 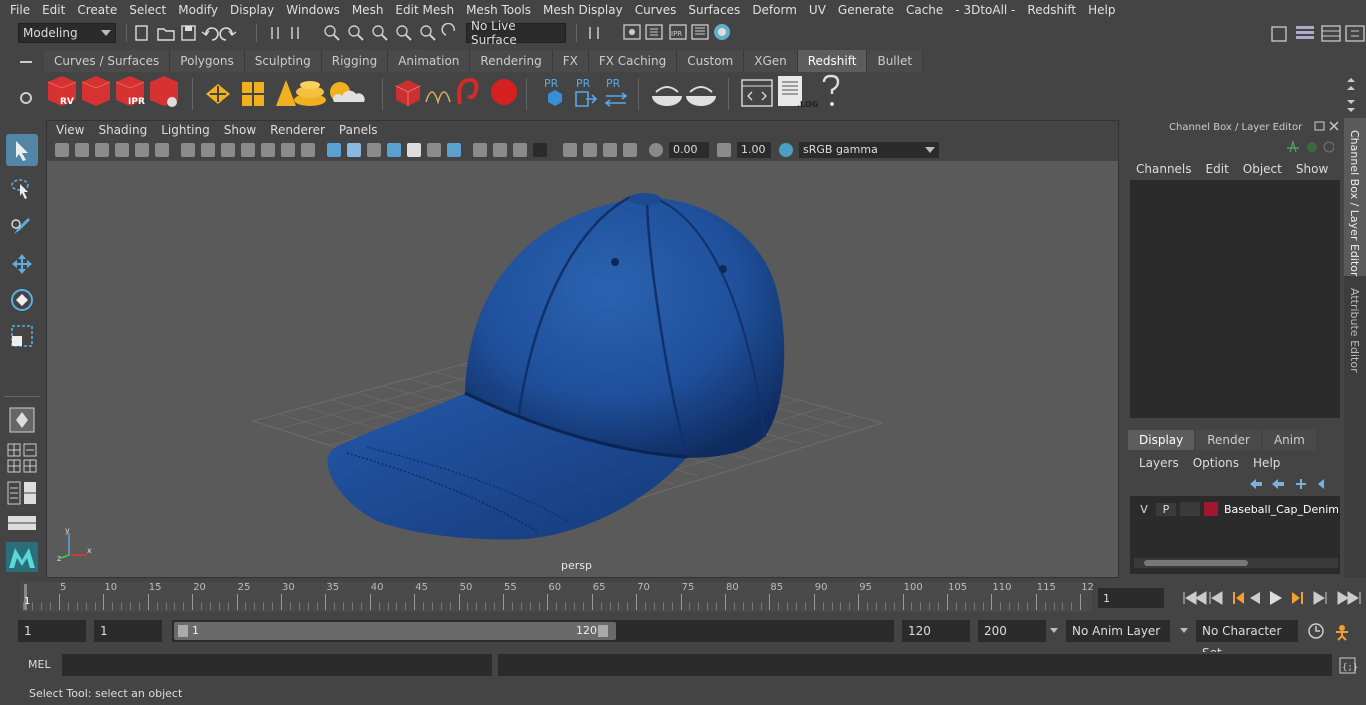 I want to click on menu-generate: Generate, so click(x=866, y=10).